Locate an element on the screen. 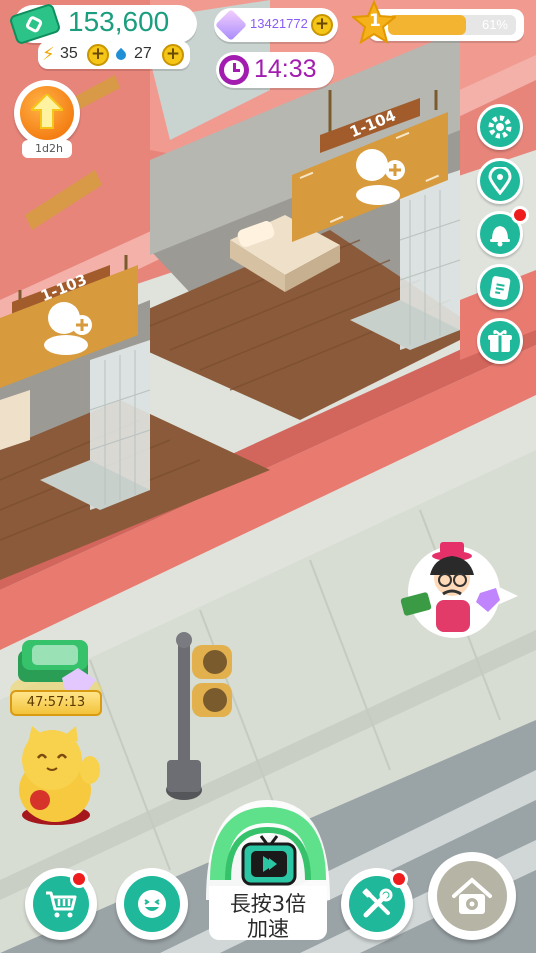  boost-button: 1d2h is located at coordinates (48, 119).